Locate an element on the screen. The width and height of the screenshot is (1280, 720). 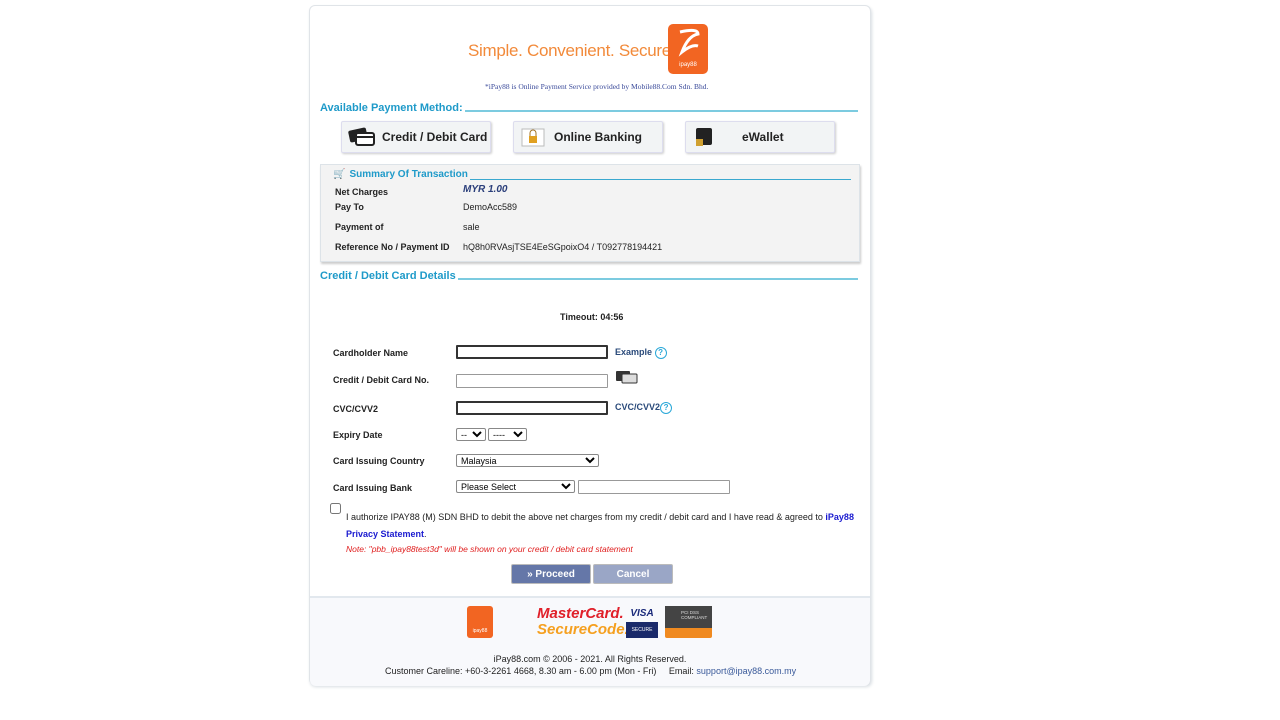
support-email-link: support@ipay88.com.my is located at coordinates (746, 671).